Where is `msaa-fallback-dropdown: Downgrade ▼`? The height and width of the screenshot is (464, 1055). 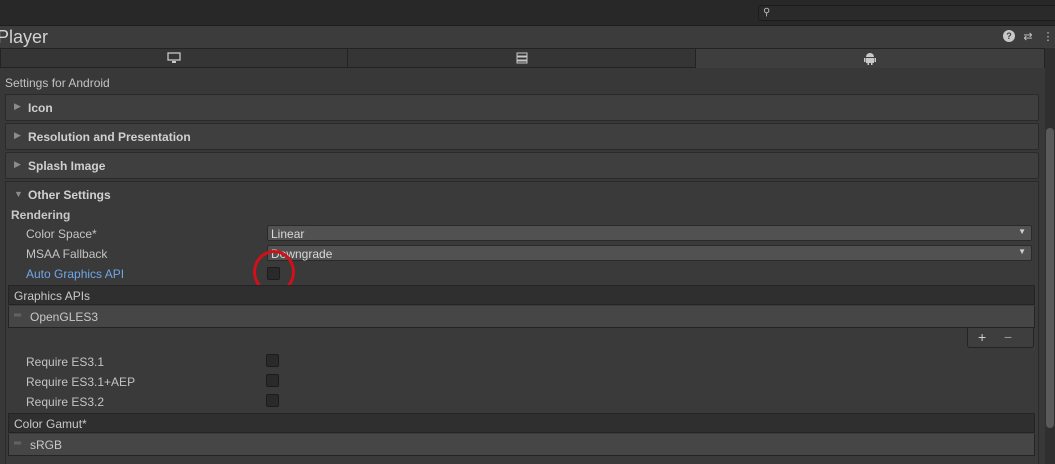
msaa-fallback-dropdown: Downgrade ▼ is located at coordinates (649, 253).